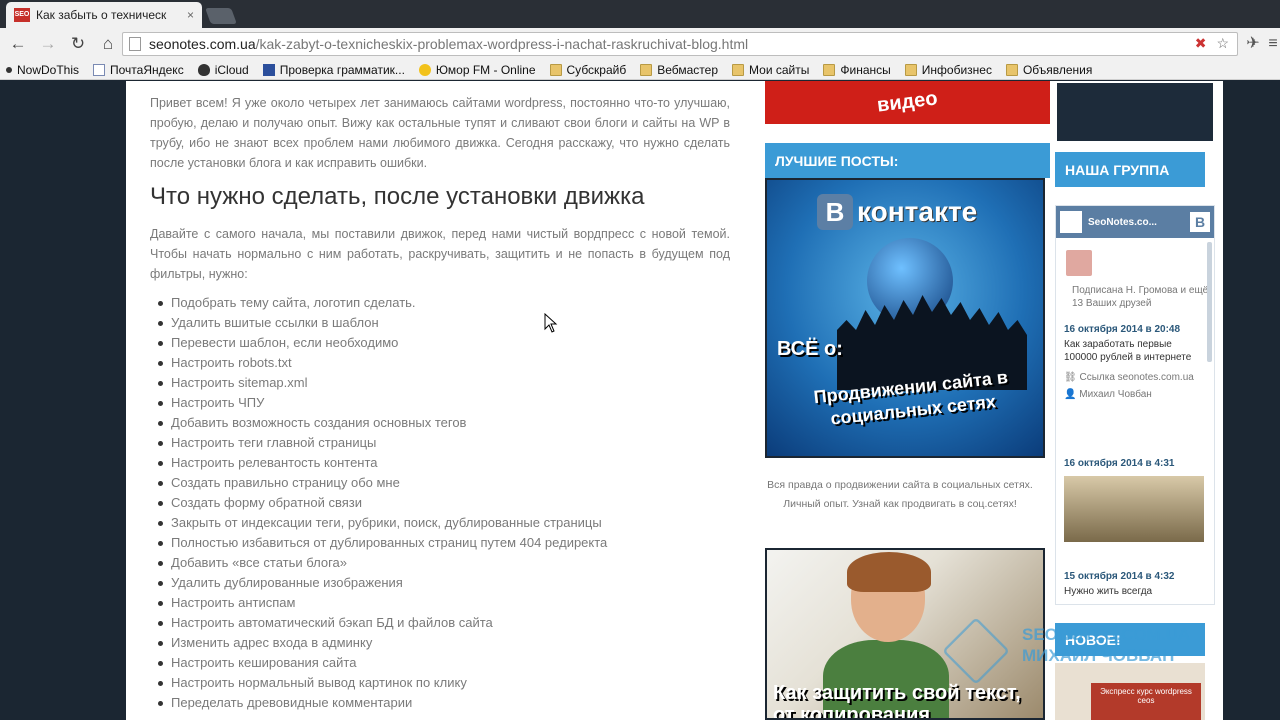 The width and height of the screenshot is (1280, 720). What do you see at coordinates (1253, 44) in the screenshot?
I see `extension-icon: ✈` at bounding box center [1253, 44].